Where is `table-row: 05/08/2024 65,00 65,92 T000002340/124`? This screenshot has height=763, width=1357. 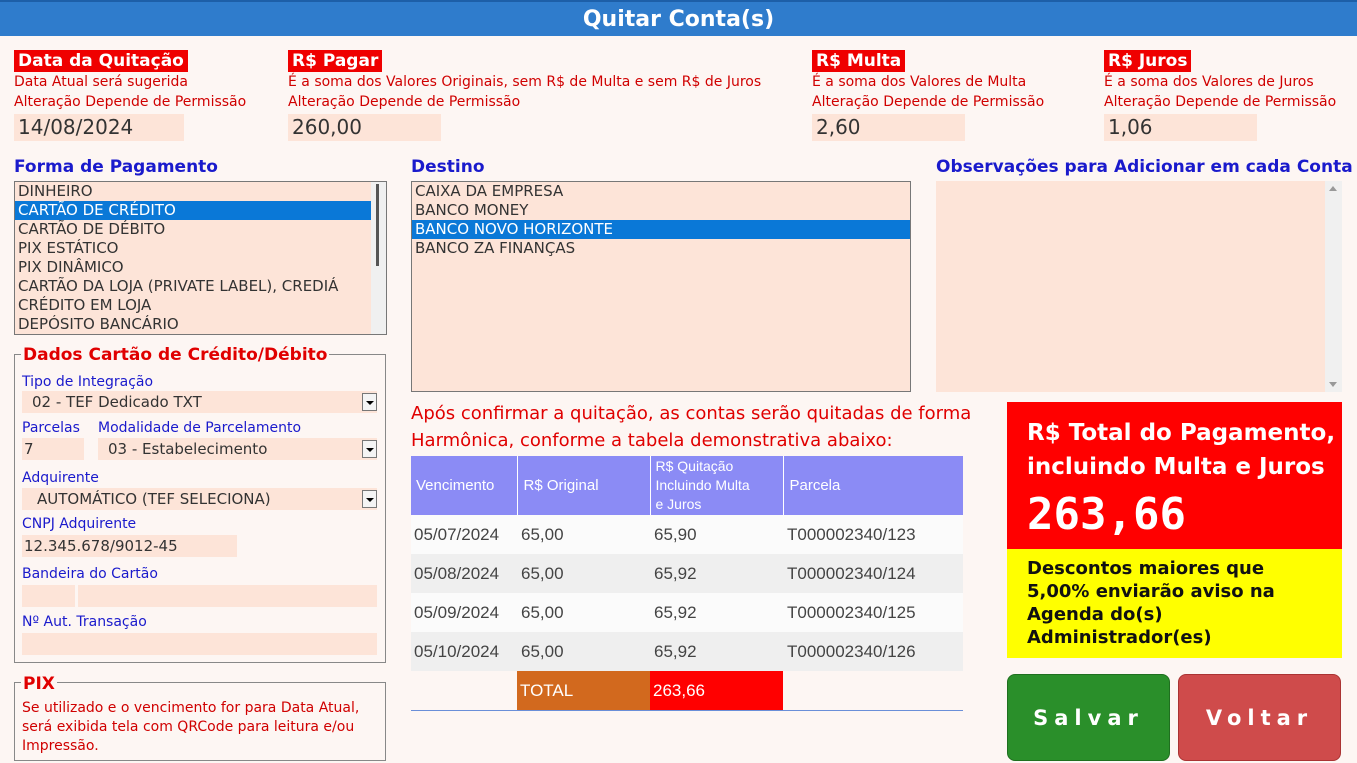
table-row: 05/08/2024 65,00 65,92 T000002340/124 is located at coordinates (687, 573).